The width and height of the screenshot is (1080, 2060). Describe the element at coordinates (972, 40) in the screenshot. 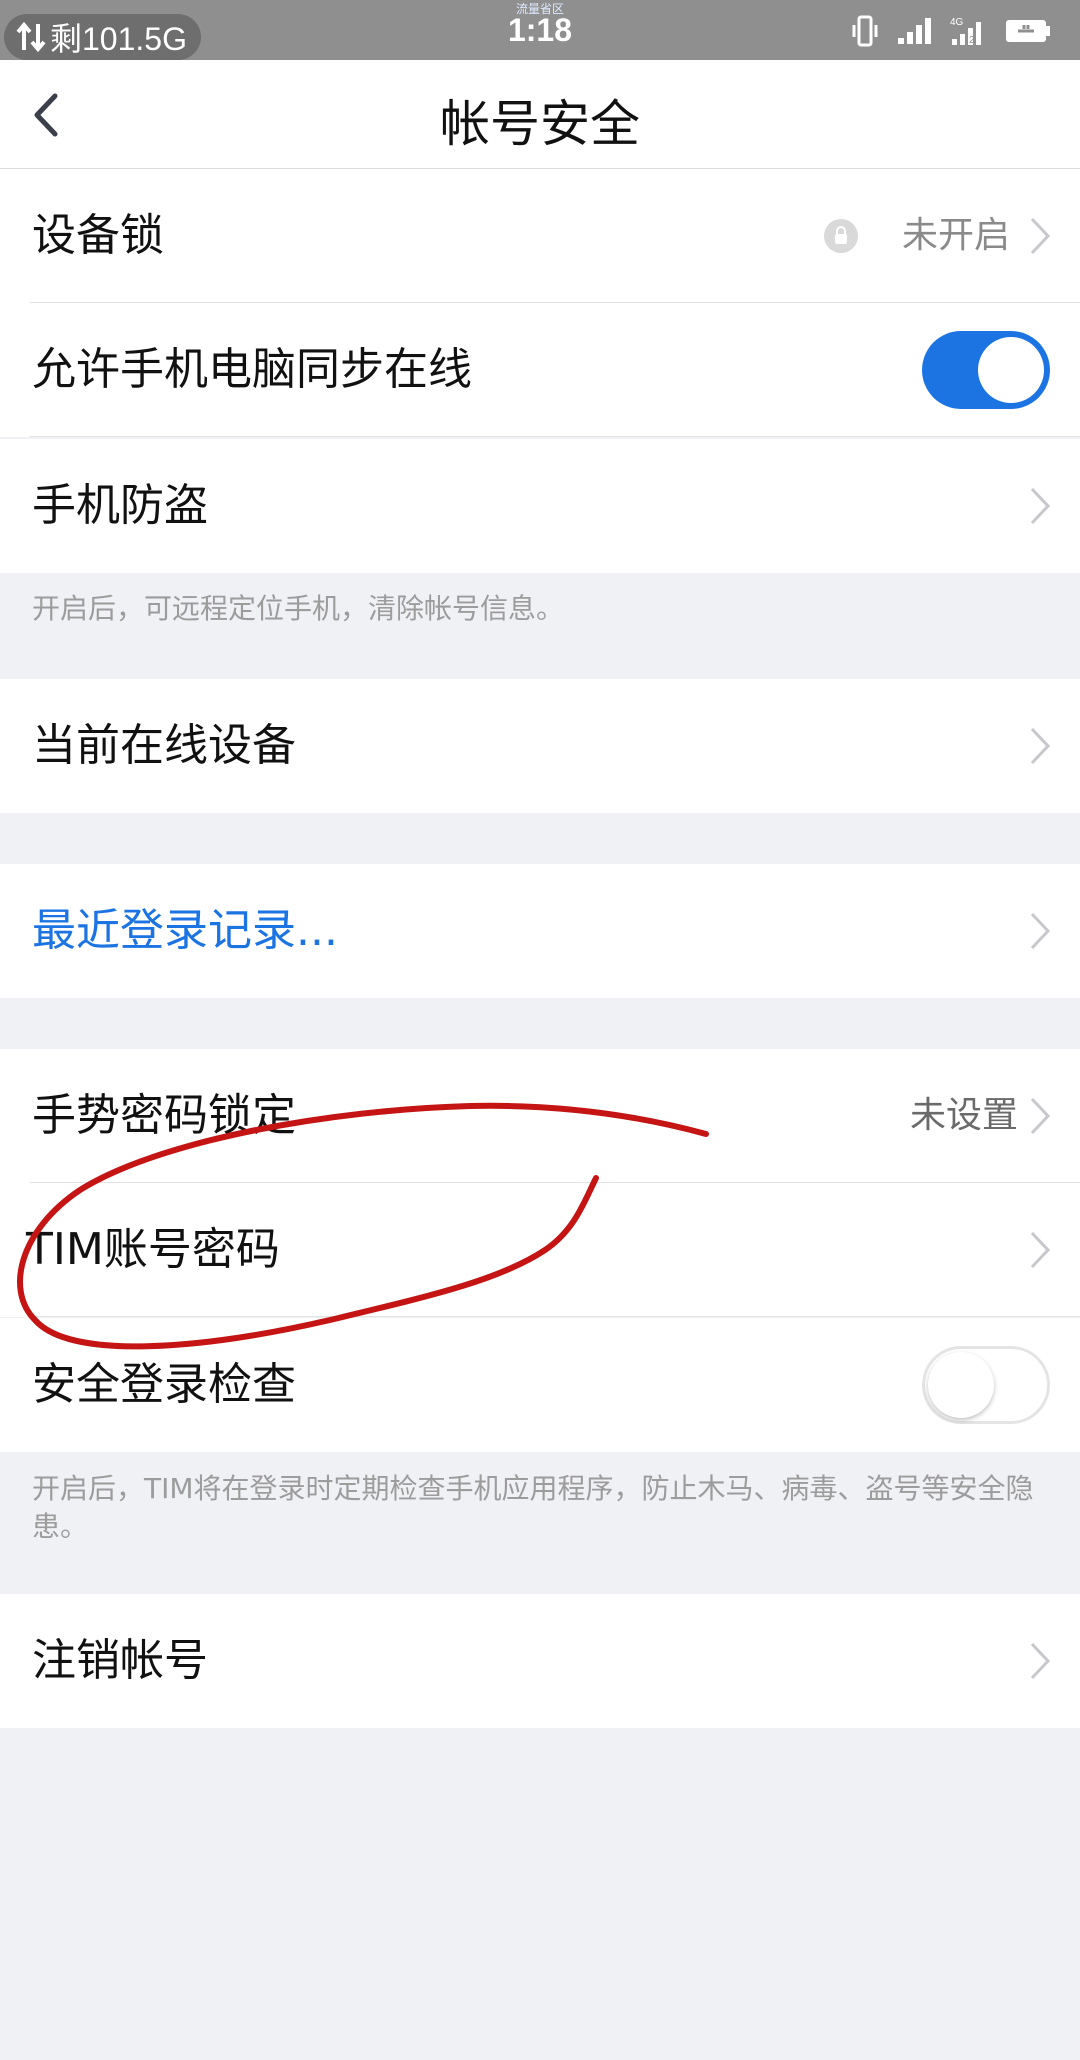

I see `sim-label: 2` at that location.